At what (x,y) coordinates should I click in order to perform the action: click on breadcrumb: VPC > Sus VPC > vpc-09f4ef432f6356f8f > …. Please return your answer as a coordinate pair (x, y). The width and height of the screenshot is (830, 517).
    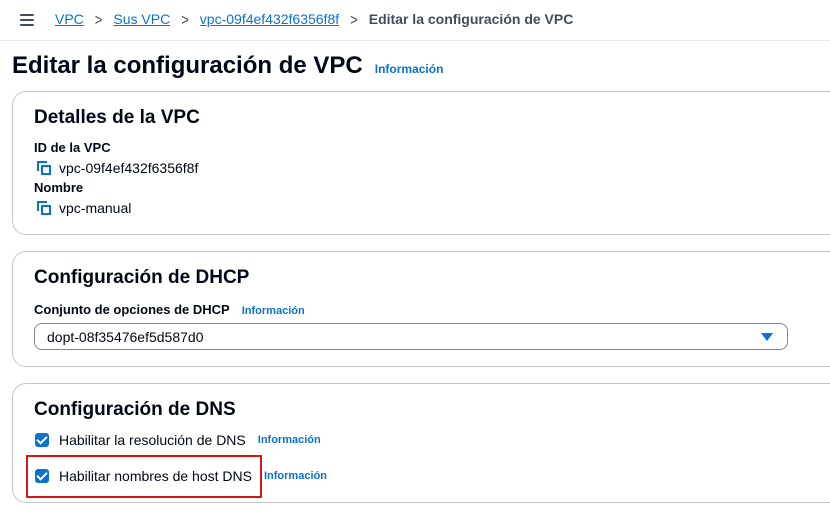
    Looking at the image, I should click on (314, 19).